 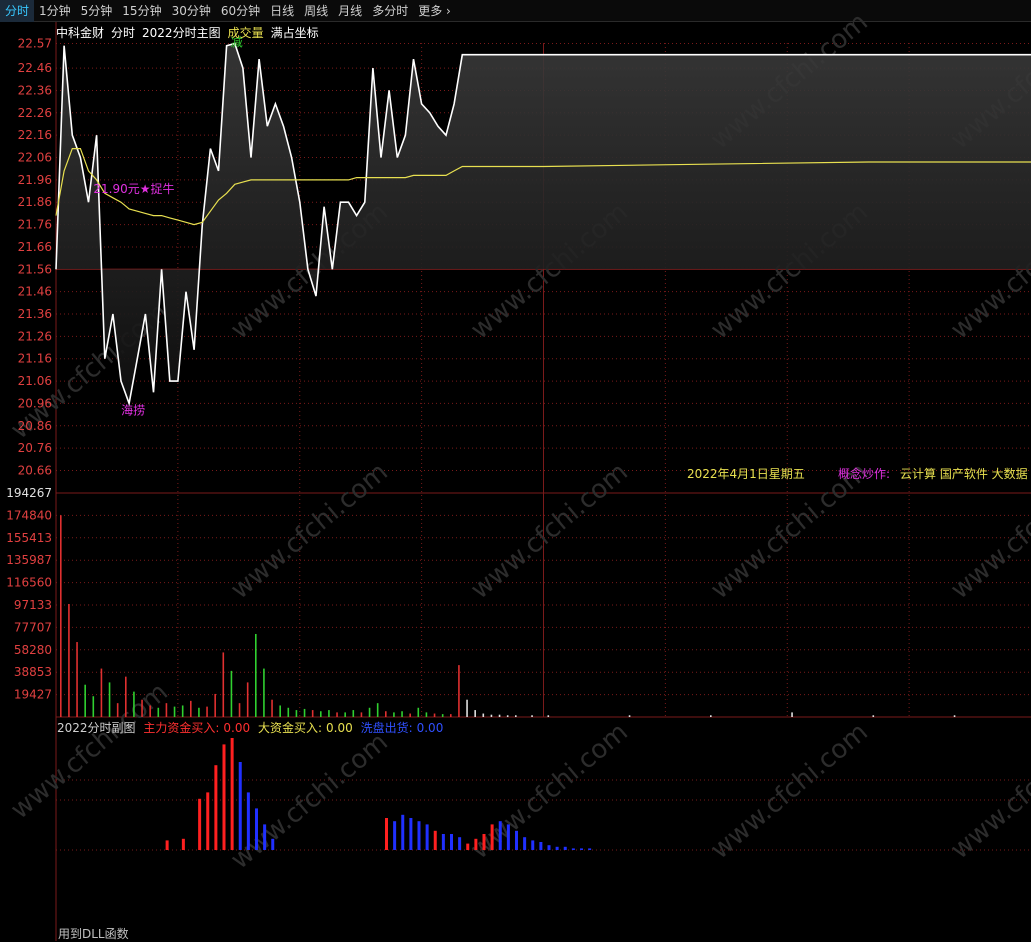 What do you see at coordinates (339, 728) in the screenshot?
I see `big-buy-value: 0.00` at bounding box center [339, 728].